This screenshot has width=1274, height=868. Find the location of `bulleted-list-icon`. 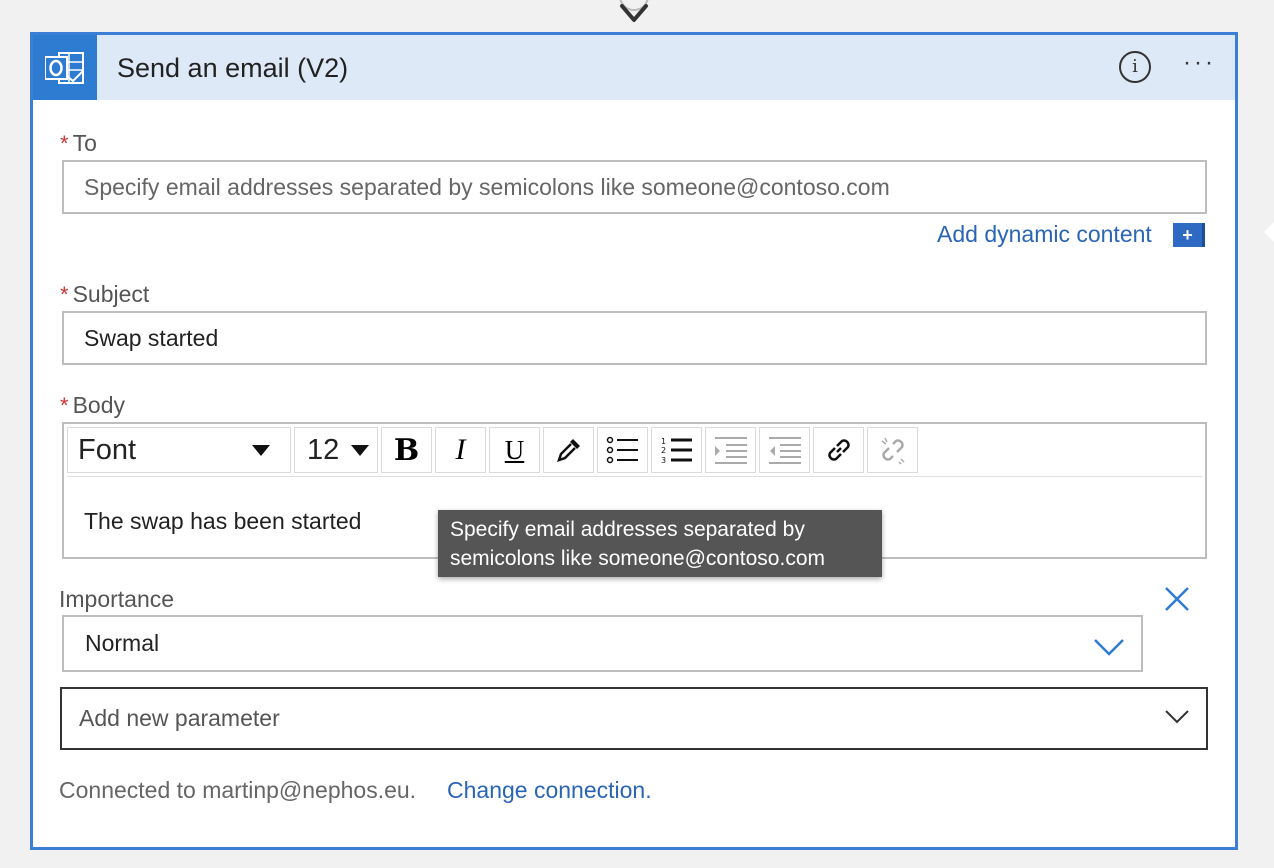

bulleted-list-icon is located at coordinates (622, 450).